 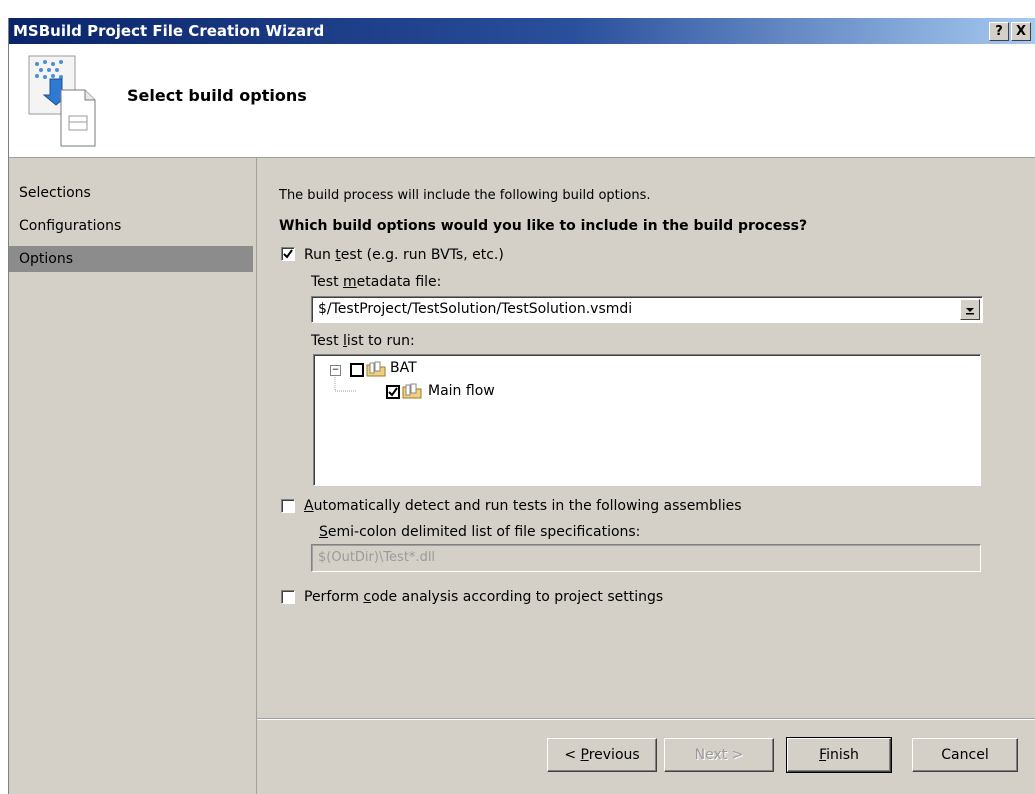 What do you see at coordinates (288, 506) in the screenshot?
I see `auto-detect-checkbox` at bounding box center [288, 506].